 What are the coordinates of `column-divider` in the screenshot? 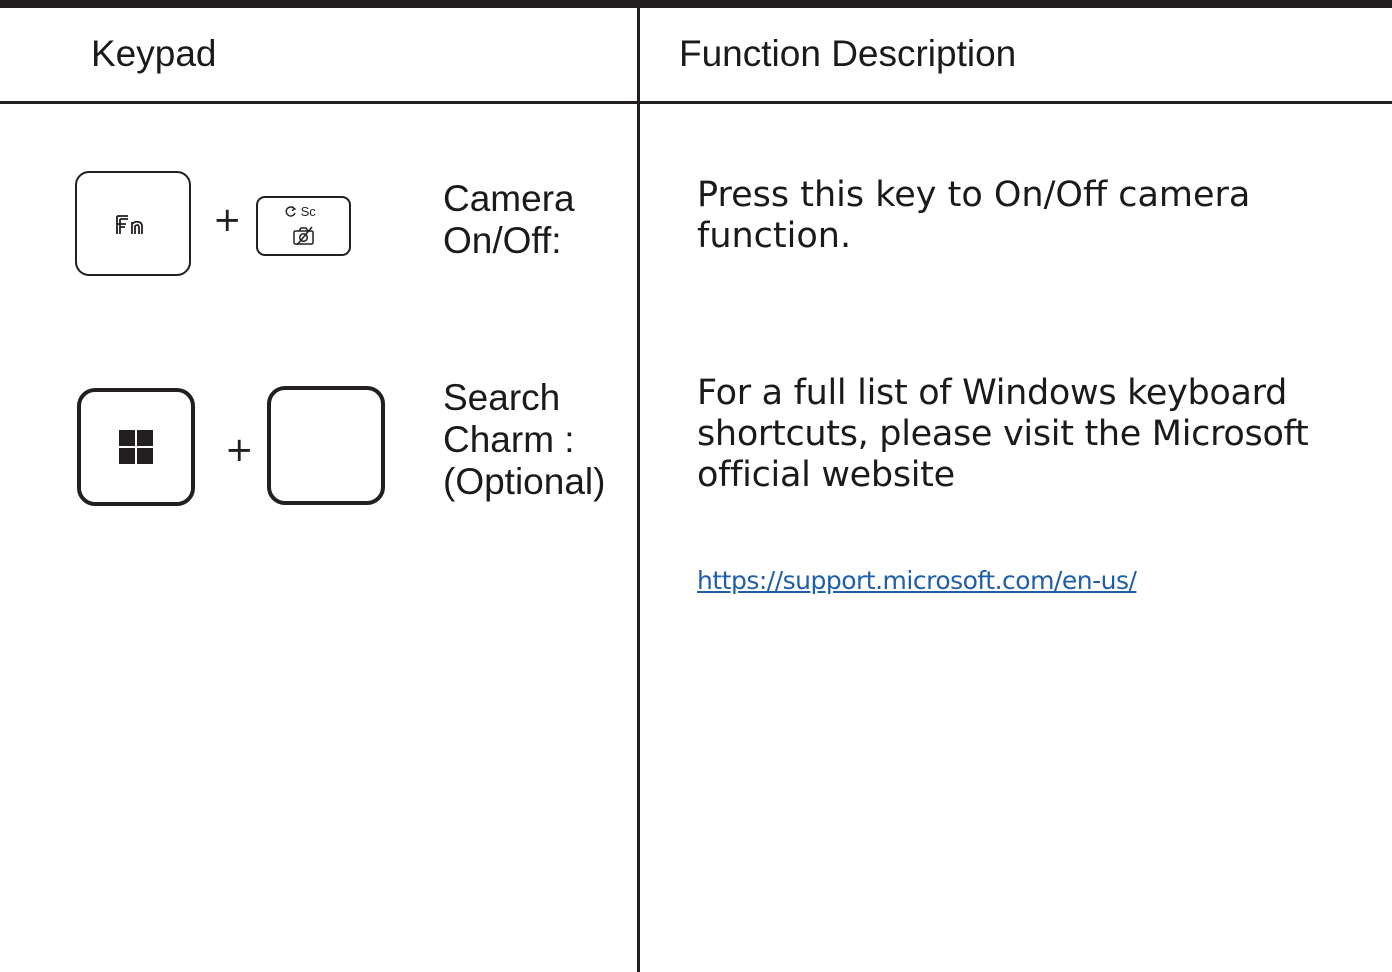 It's located at (638, 490).